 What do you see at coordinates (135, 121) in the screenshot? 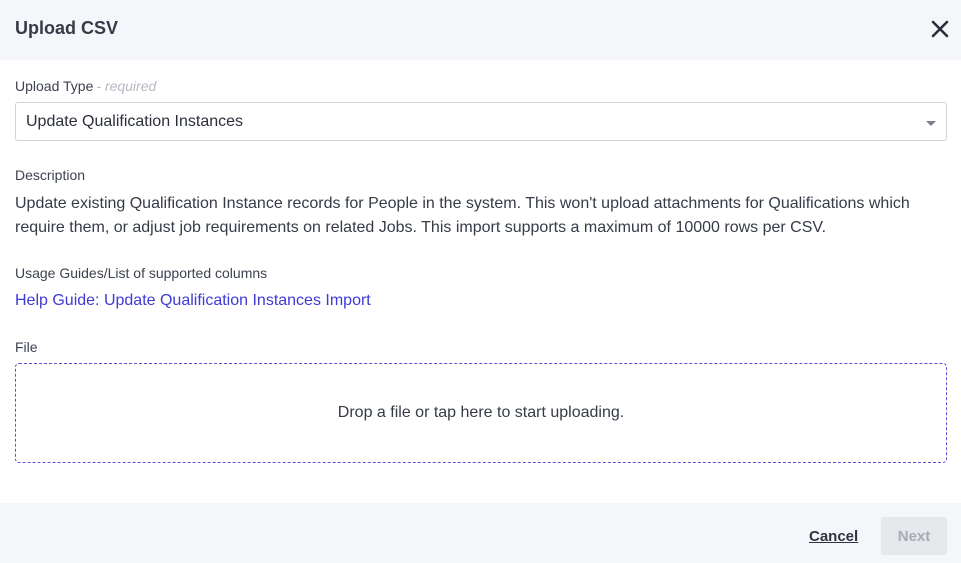
I see `upload-type-selected-value: Update Qualification Instances` at bounding box center [135, 121].